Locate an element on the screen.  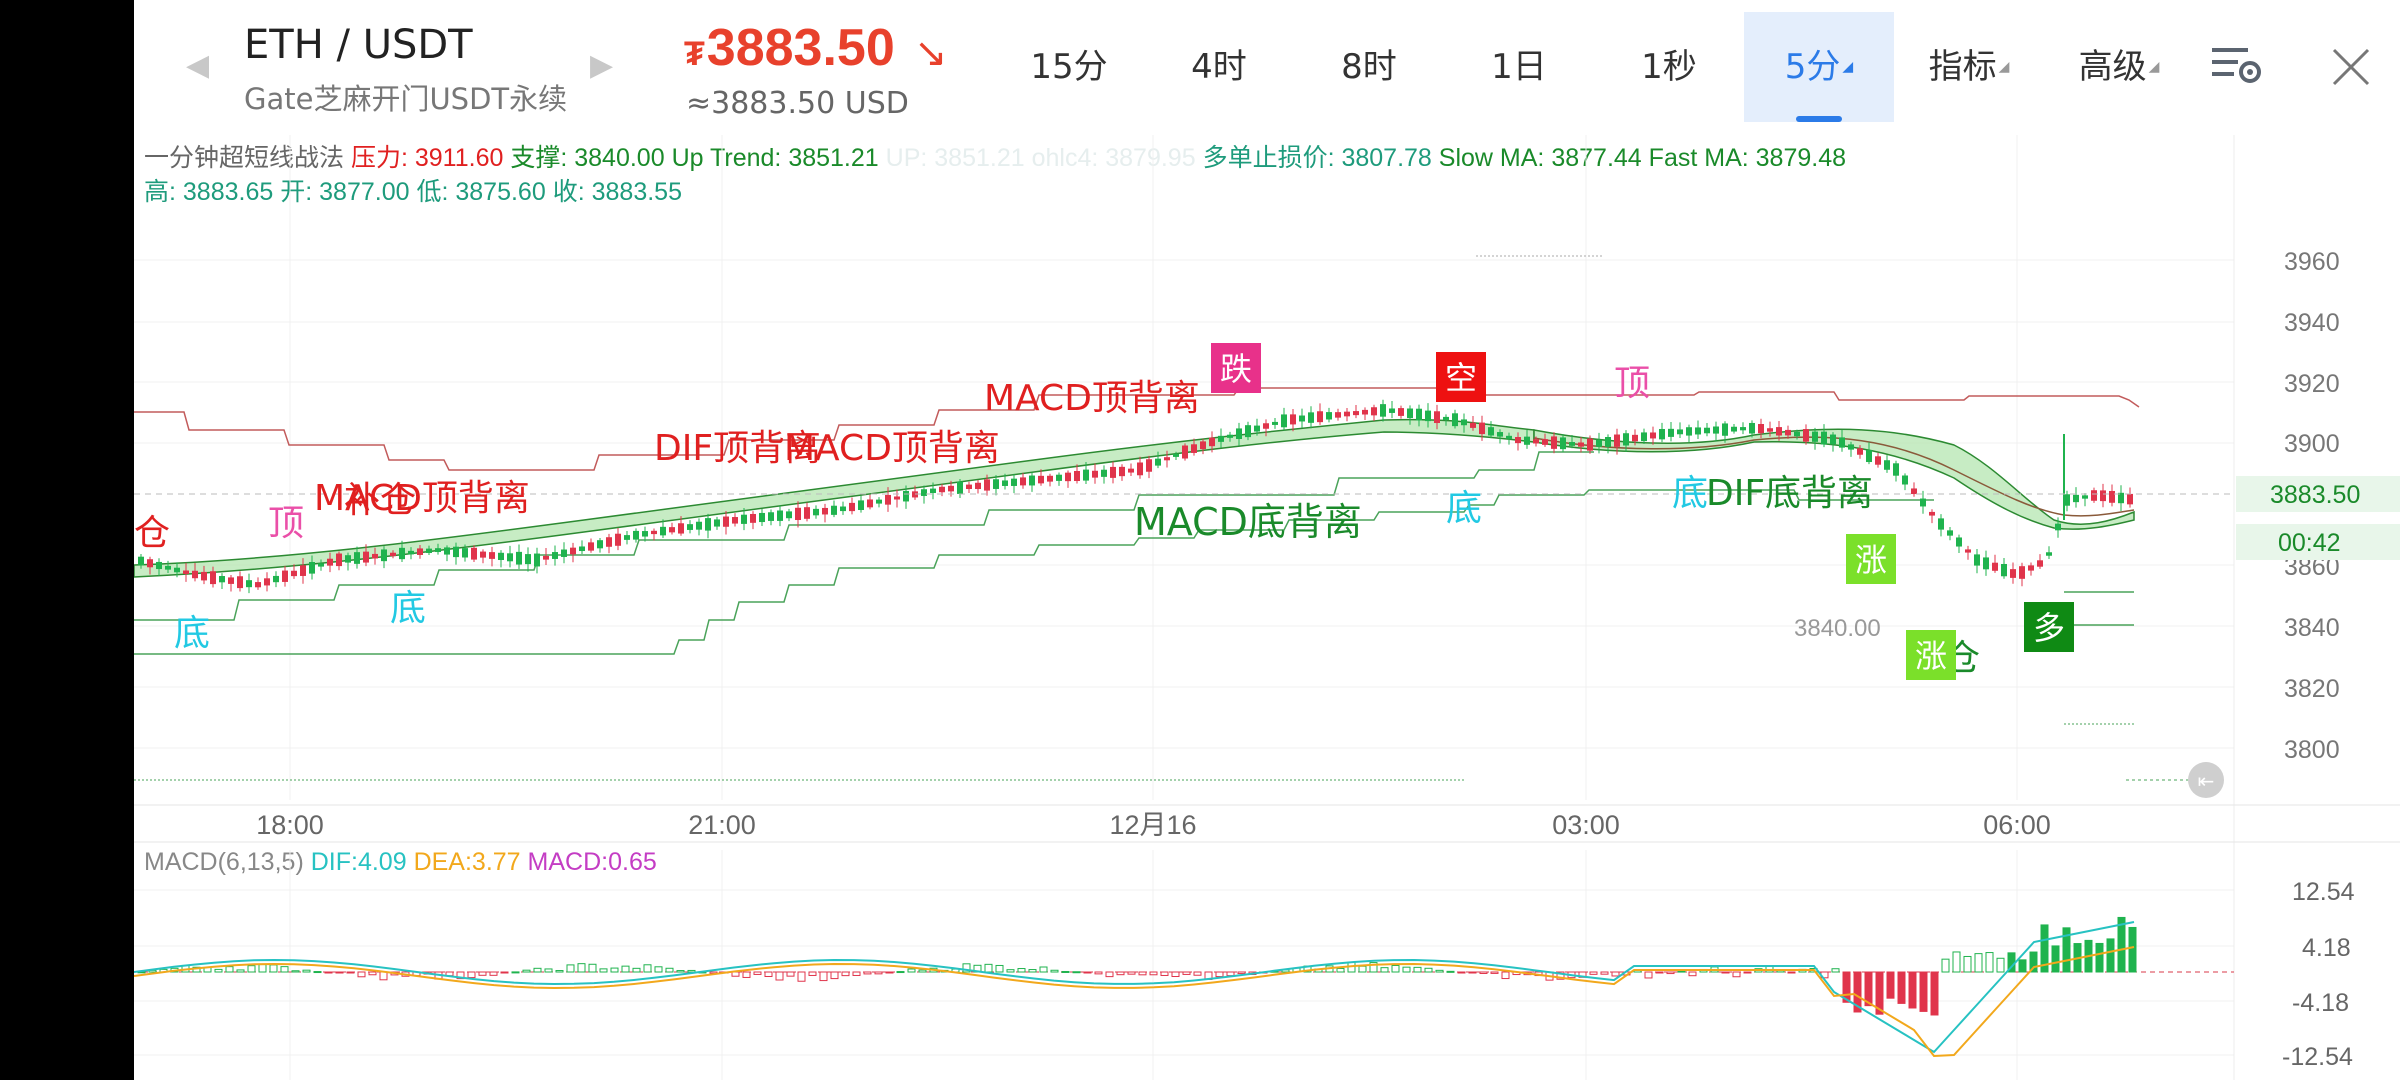
annotation-bottom-2: 底 is located at coordinates (408, 608).